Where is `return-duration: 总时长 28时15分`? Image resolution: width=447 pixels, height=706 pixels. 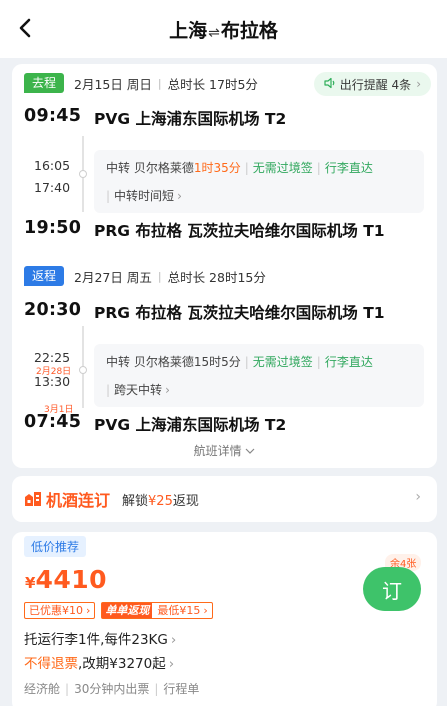
return-duration: 总时长 28时15分 is located at coordinates (216, 277).